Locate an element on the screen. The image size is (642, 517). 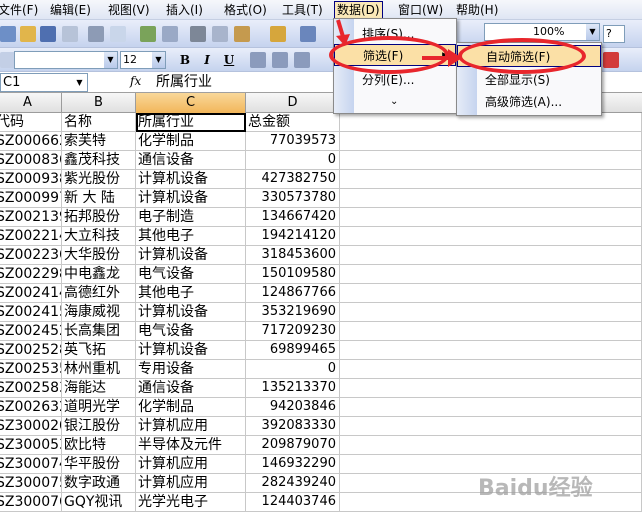
permission-icon is located at coordinates (70, 34).